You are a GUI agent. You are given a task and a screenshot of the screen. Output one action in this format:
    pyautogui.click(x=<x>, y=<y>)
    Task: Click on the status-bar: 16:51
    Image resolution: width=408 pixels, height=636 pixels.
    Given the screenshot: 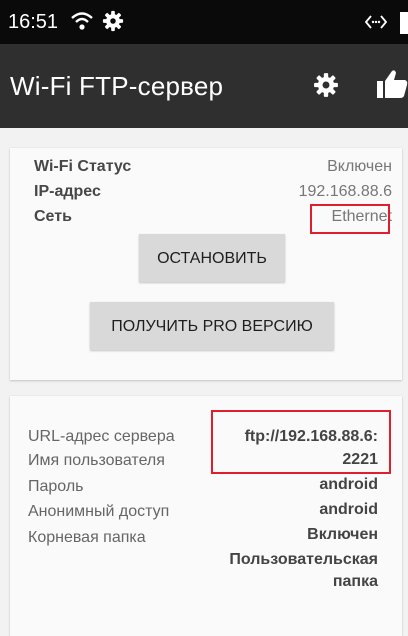 What is the action you would take?
    pyautogui.click(x=204, y=22)
    